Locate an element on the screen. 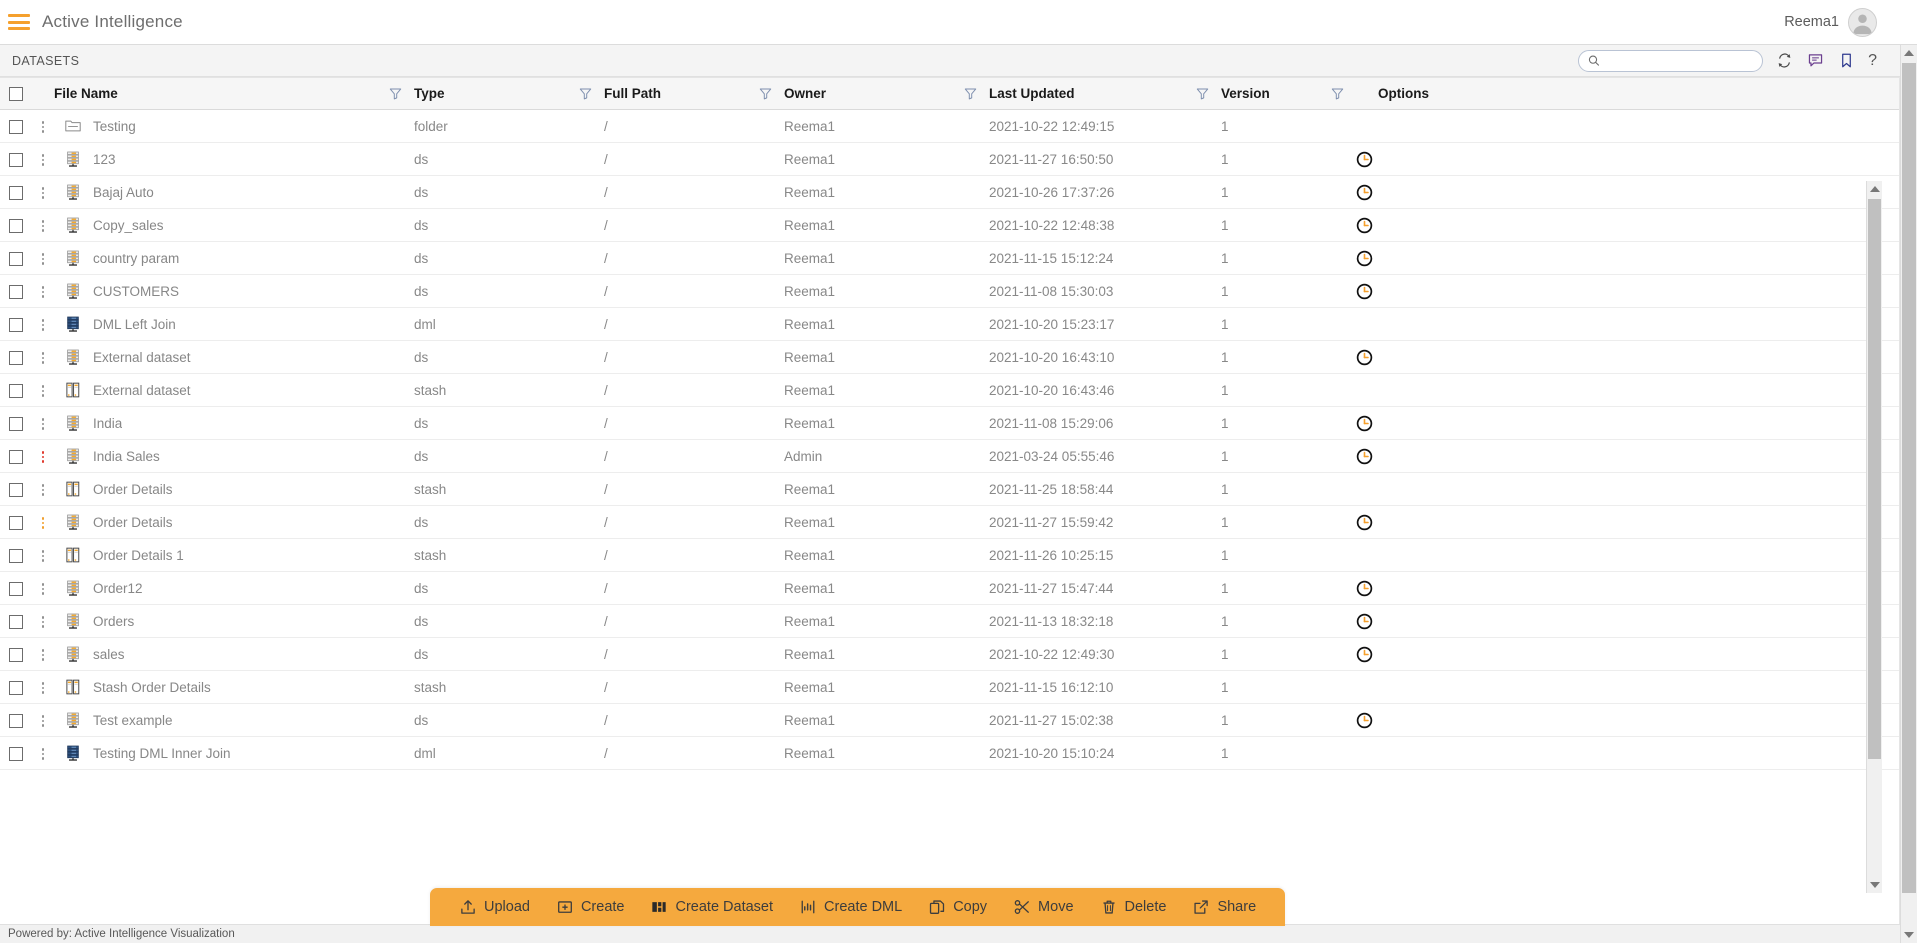  header-type: Type is located at coordinates (509, 93).